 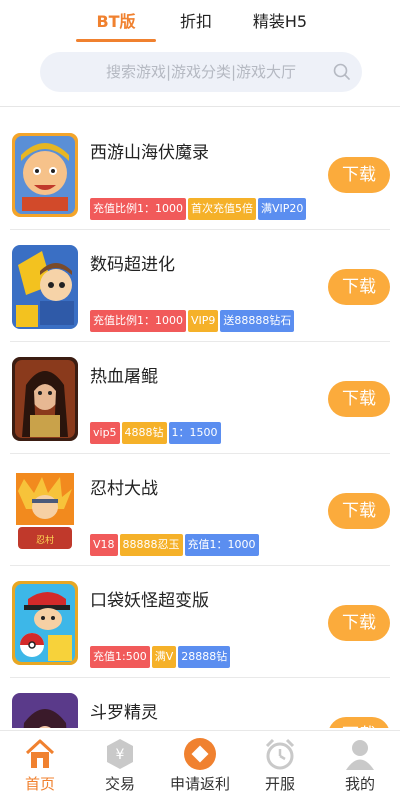 I want to click on game-icon-warrior-woman, so click(x=45, y=399).